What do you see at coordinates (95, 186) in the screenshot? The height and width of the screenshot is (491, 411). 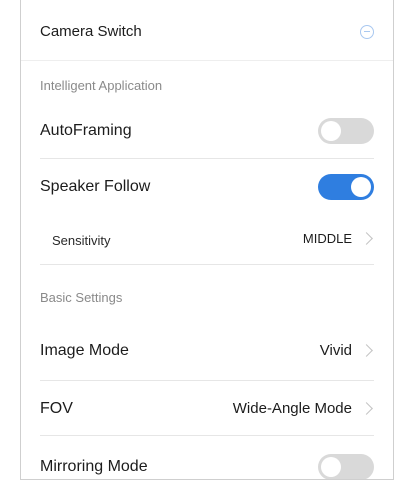 I see `speaker-follow-label: Speaker Follow` at bounding box center [95, 186].